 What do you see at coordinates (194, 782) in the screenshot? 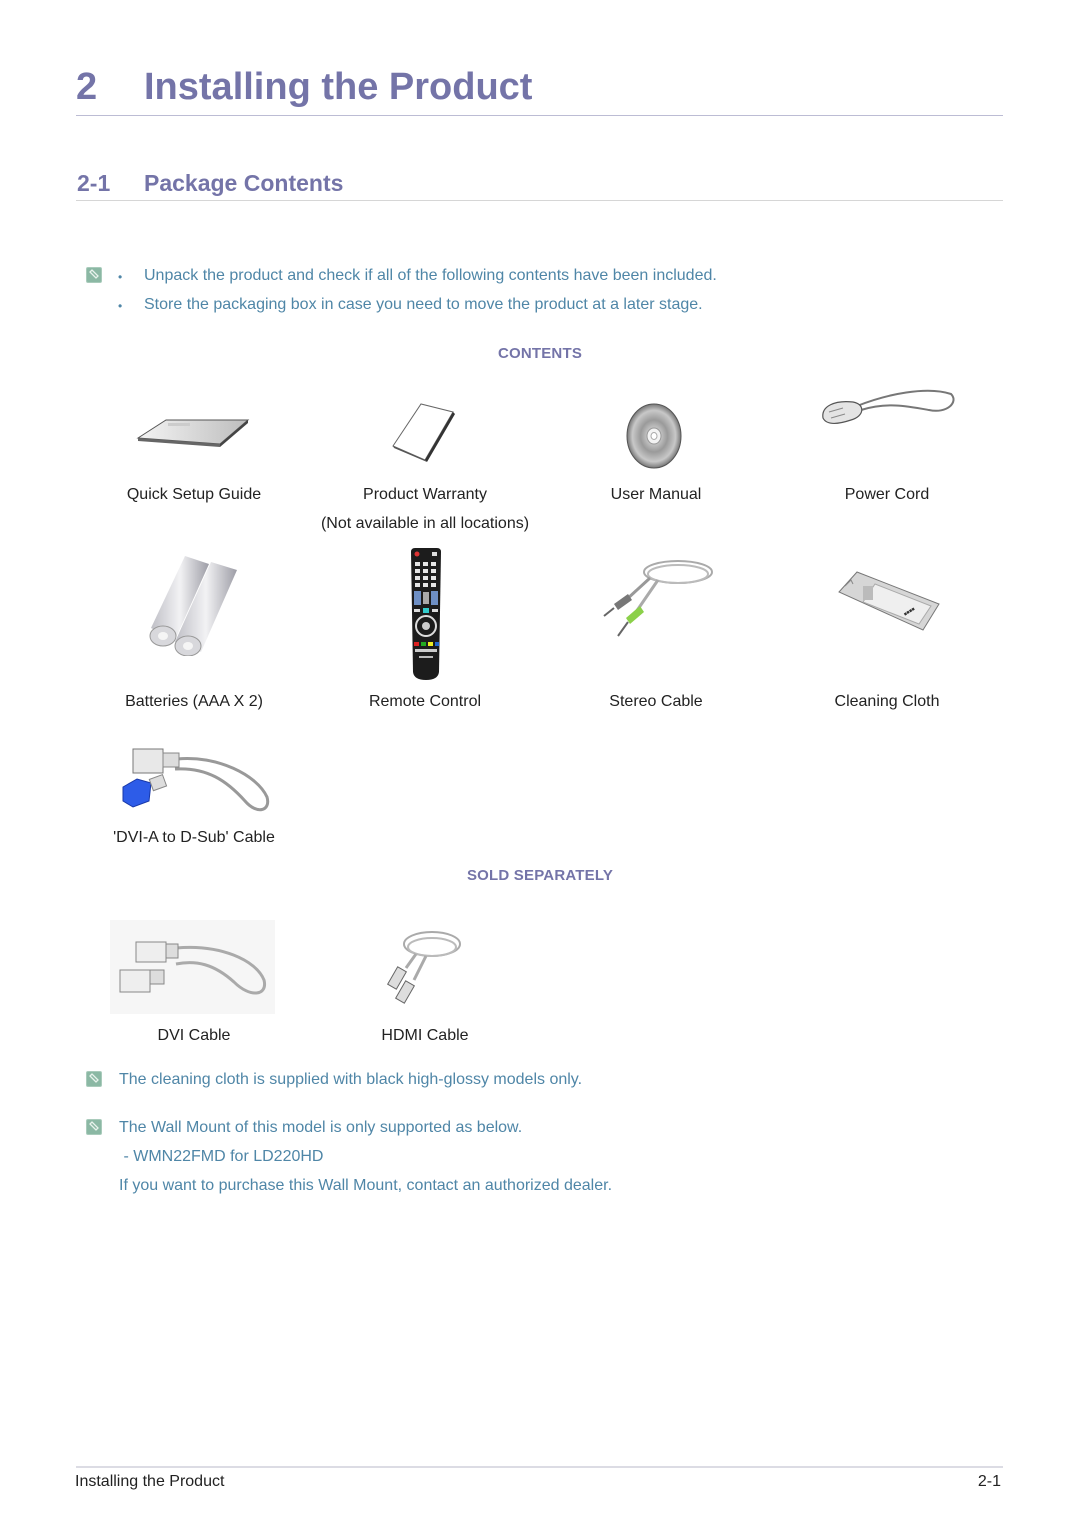
I see `dvi-dsub-cable-icon` at bounding box center [194, 782].